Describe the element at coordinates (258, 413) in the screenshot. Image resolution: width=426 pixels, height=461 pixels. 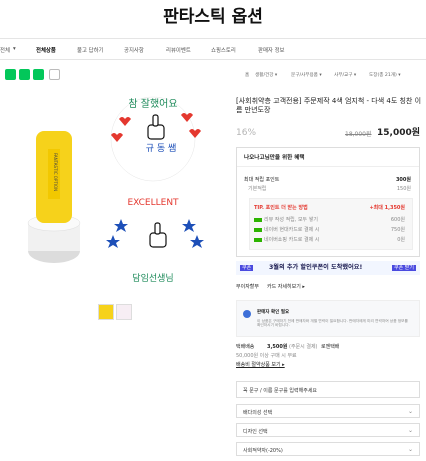
I see `option-select-1-label: 배다의성 선택` at that location.